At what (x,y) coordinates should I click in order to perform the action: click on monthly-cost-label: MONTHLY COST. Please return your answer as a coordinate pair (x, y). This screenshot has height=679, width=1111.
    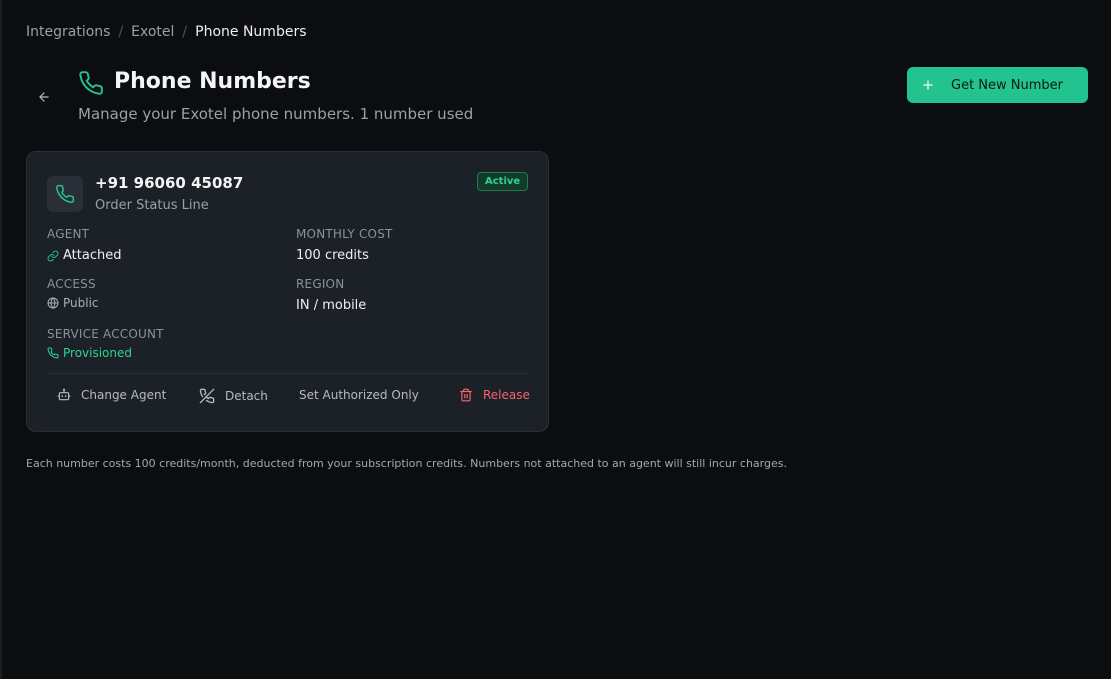
    Looking at the image, I should click on (344, 234).